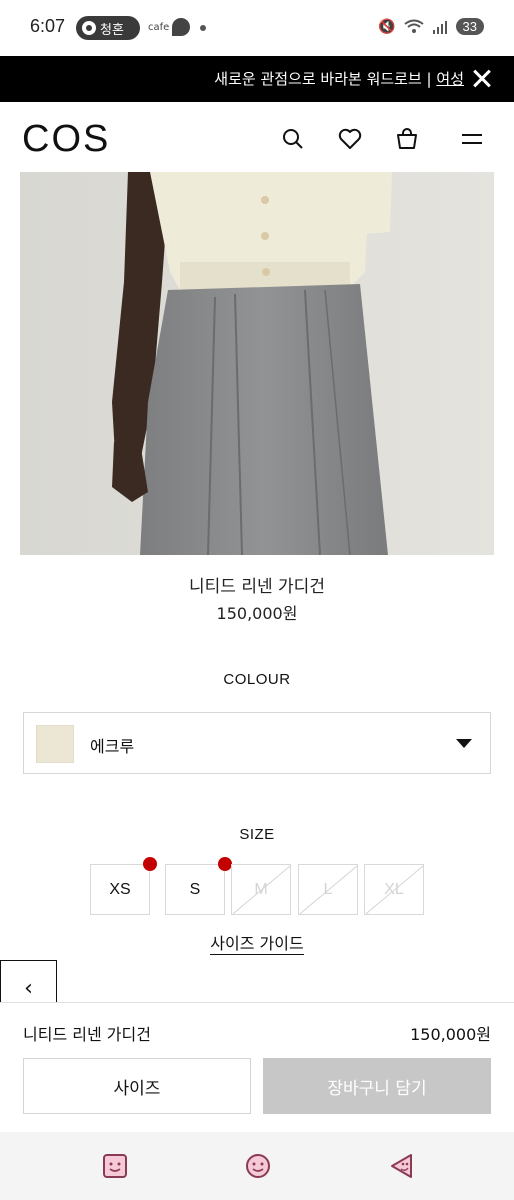 The width and height of the screenshot is (514, 1200). Describe the element at coordinates (66, 139) in the screenshot. I see `brand-logo: COS` at that location.